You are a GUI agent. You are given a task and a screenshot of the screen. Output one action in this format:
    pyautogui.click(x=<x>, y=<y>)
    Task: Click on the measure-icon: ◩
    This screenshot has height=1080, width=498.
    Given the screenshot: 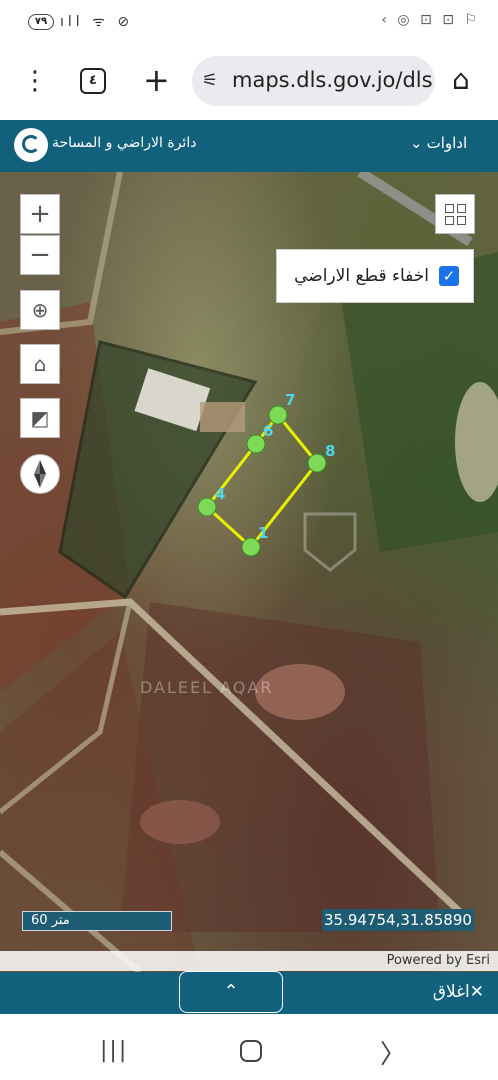 What is the action you would take?
    pyautogui.click(x=40, y=418)
    